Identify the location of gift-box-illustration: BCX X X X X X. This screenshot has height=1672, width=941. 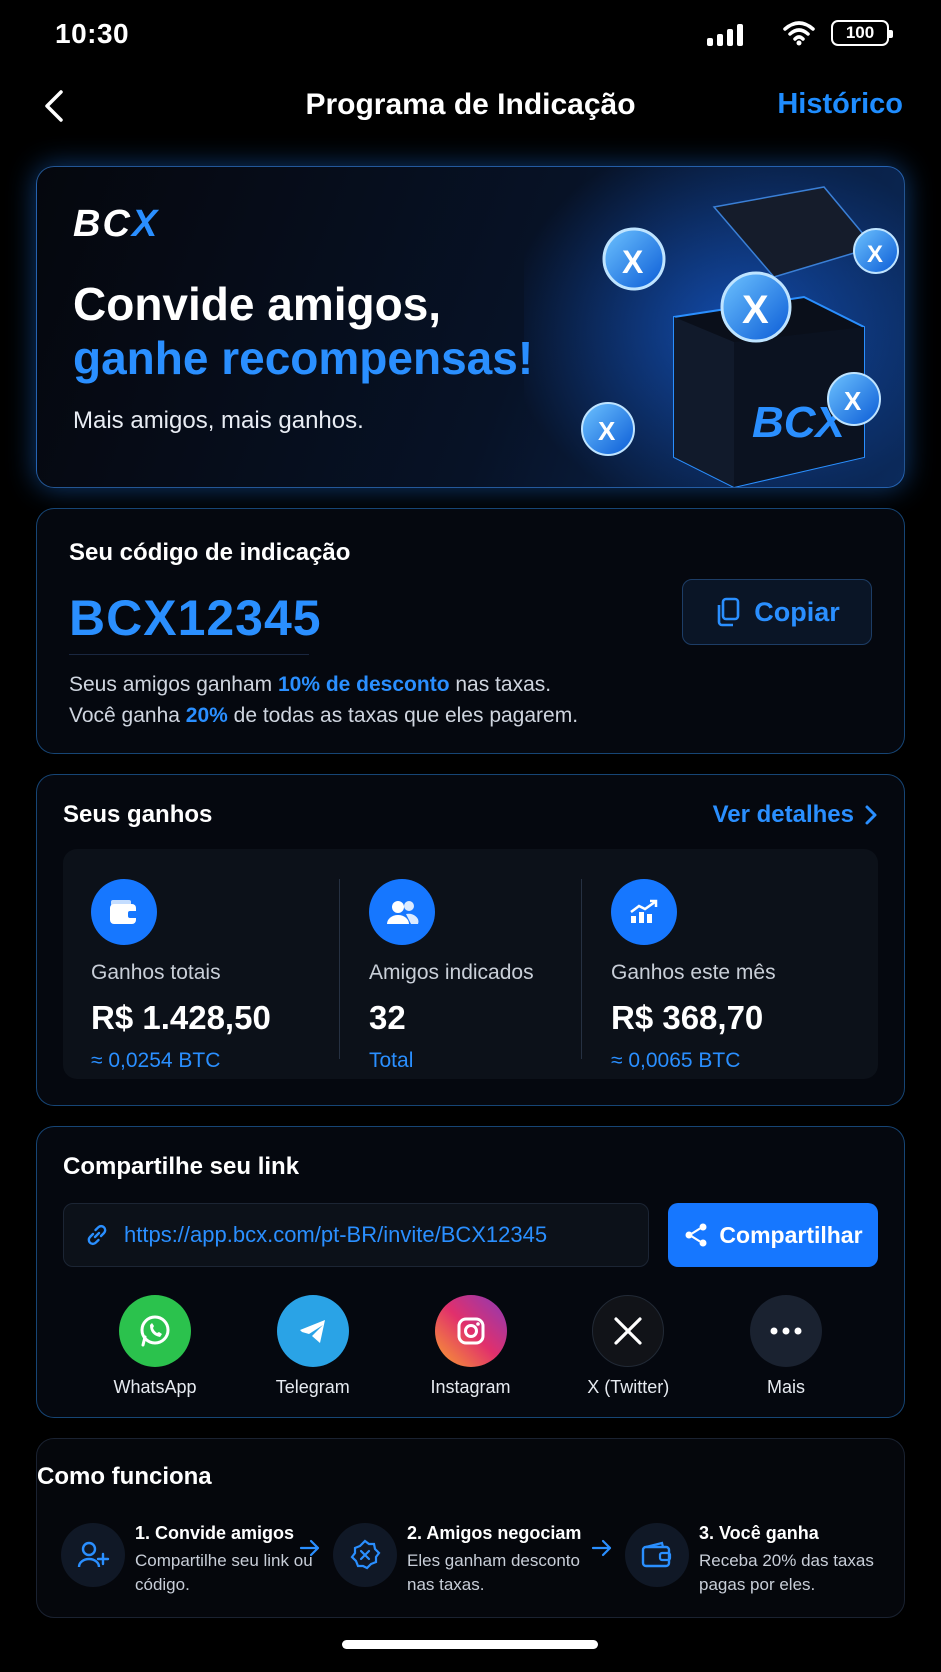
(714, 327).